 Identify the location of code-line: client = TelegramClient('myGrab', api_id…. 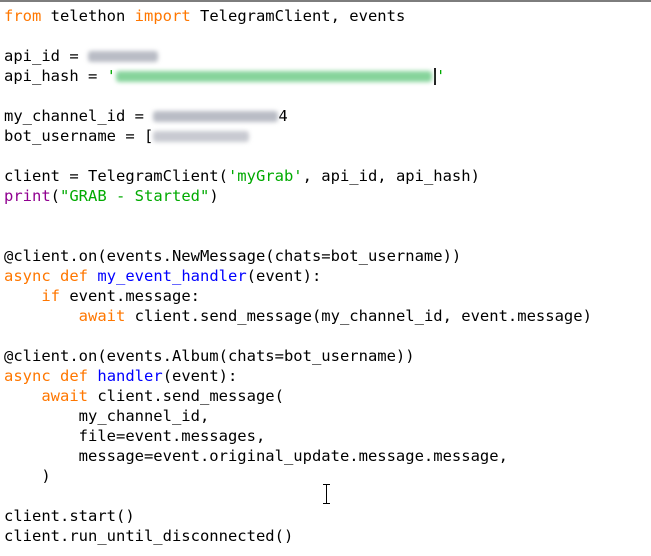
(242, 176).